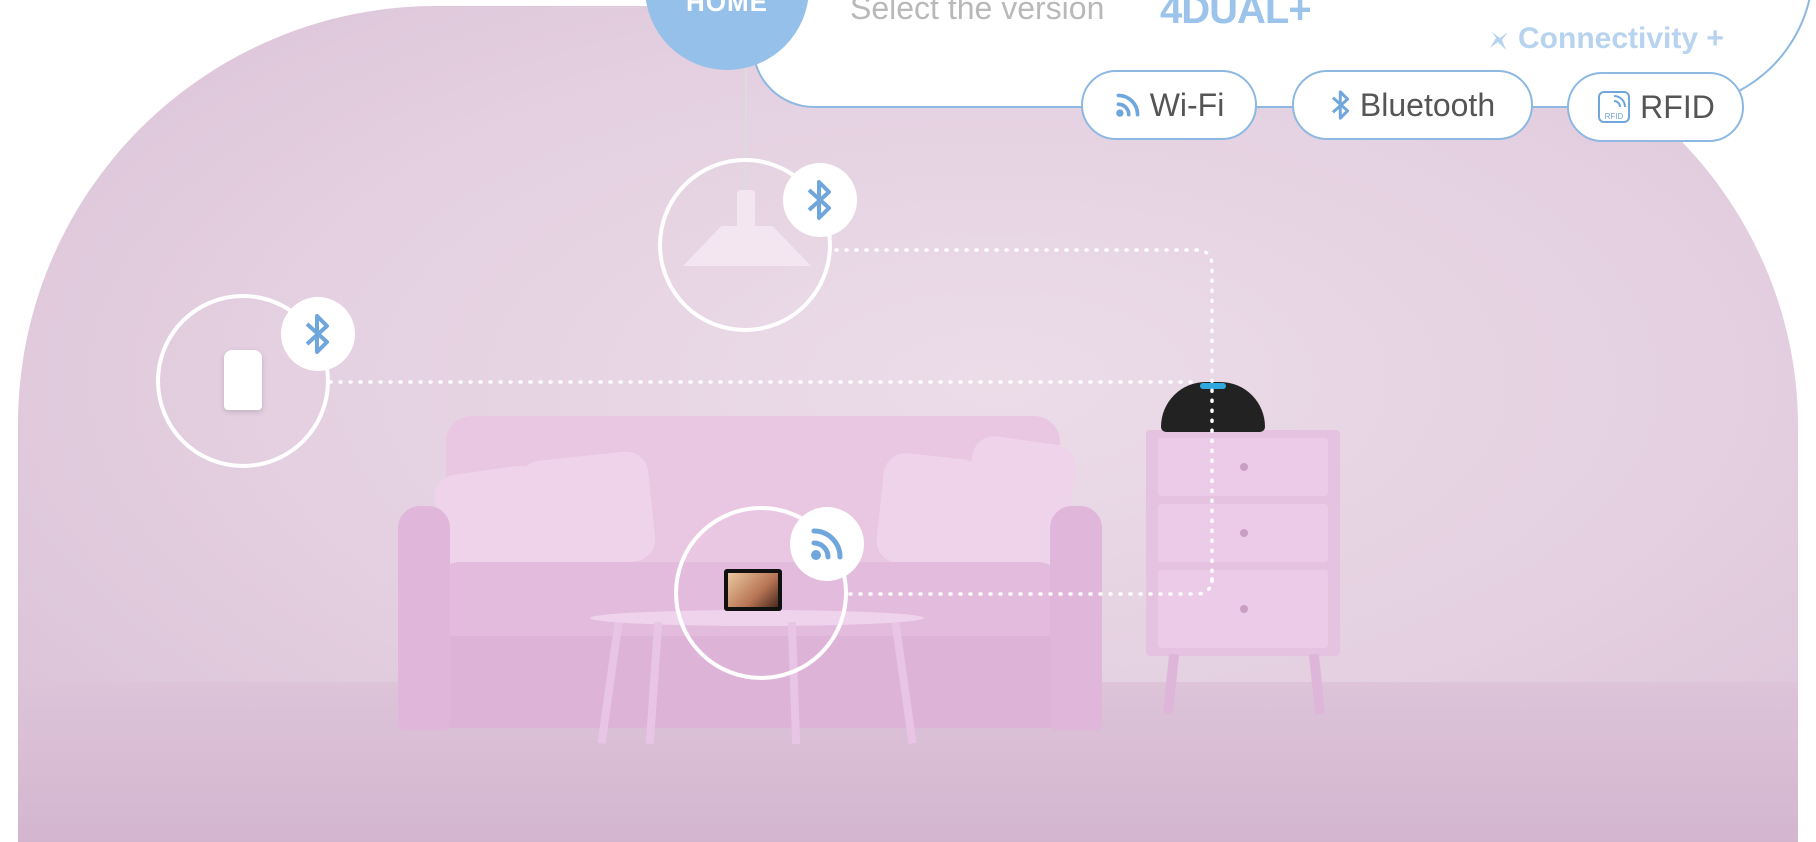 Image resolution: width=1816 pixels, height=842 pixels. What do you see at coordinates (1187, 104) in the screenshot?
I see `wifi-pill-label: Wi-Fi` at bounding box center [1187, 104].